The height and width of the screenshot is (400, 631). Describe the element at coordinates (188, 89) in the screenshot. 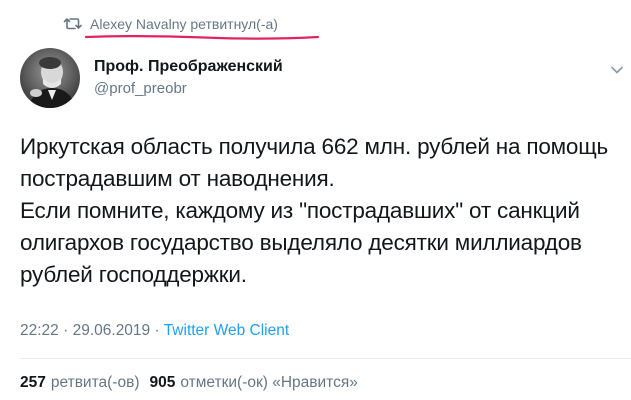

I see `author-handle: @prof_preobr` at that location.